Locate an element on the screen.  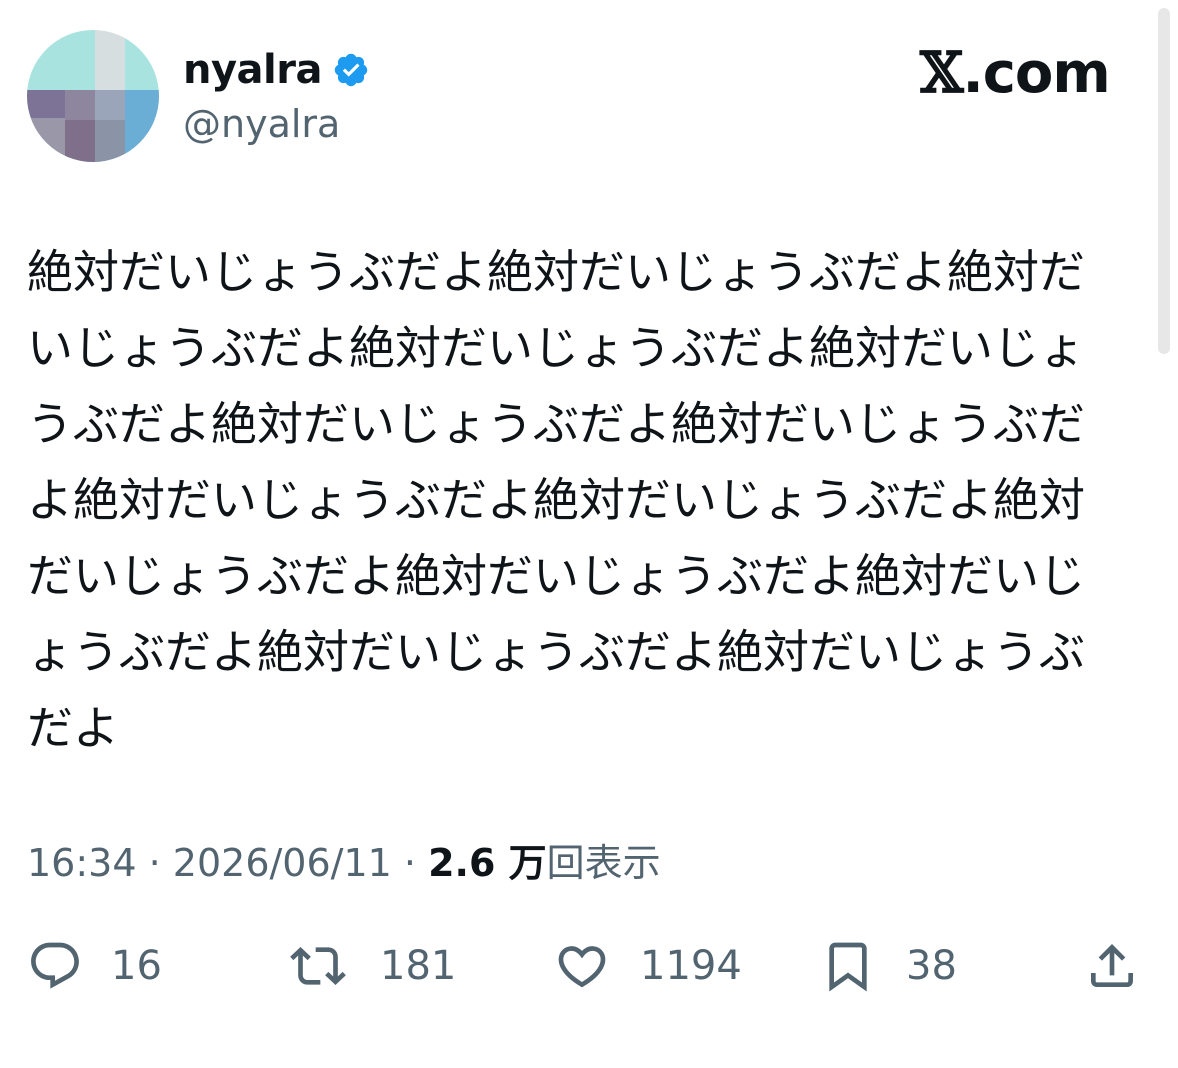
scrollbar is located at coordinates (1164, 181).